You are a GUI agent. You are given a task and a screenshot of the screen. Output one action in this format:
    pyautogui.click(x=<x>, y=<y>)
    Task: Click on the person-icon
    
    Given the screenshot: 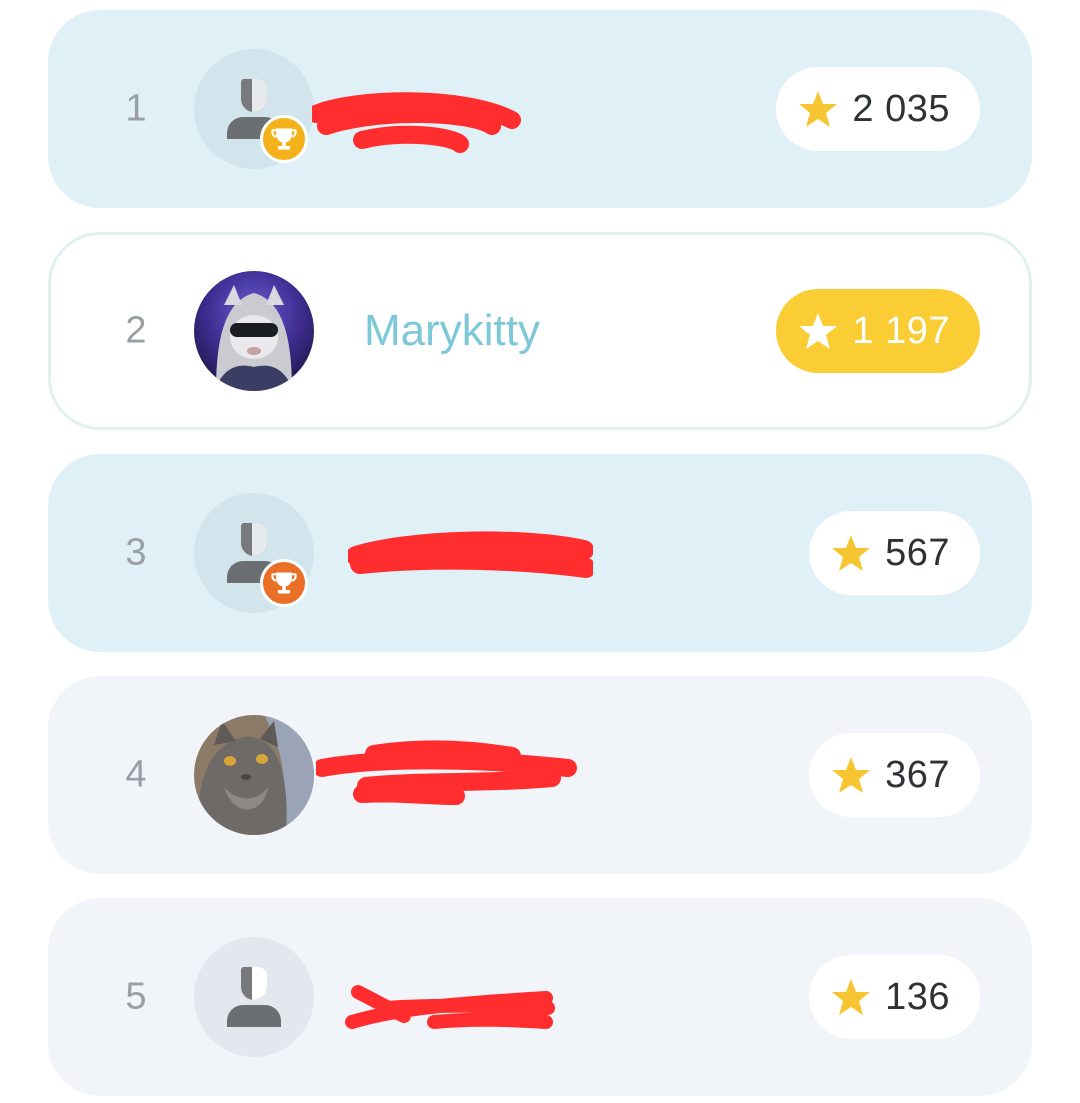 What is the action you would take?
    pyautogui.click(x=254, y=997)
    